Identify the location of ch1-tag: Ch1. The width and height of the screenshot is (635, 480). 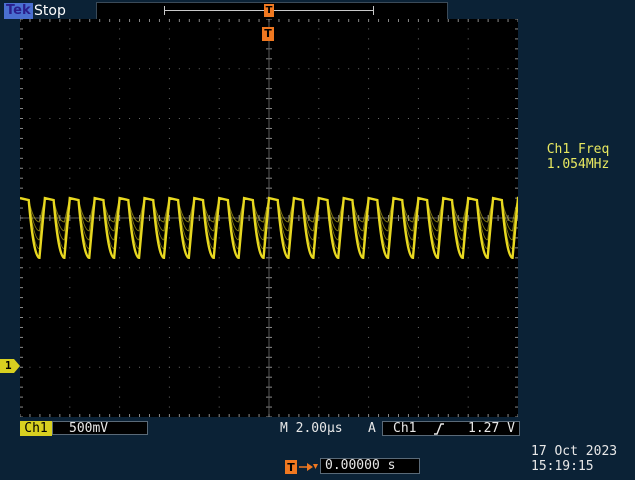
(36, 428).